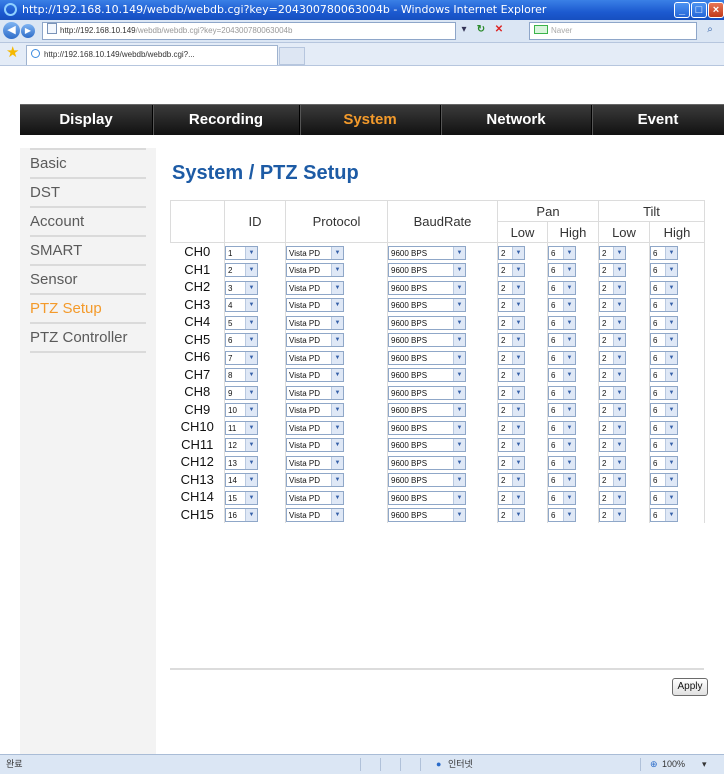  What do you see at coordinates (241, 270) in the screenshot?
I see `id-select: 2 ▼` at bounding box center [241, 270].